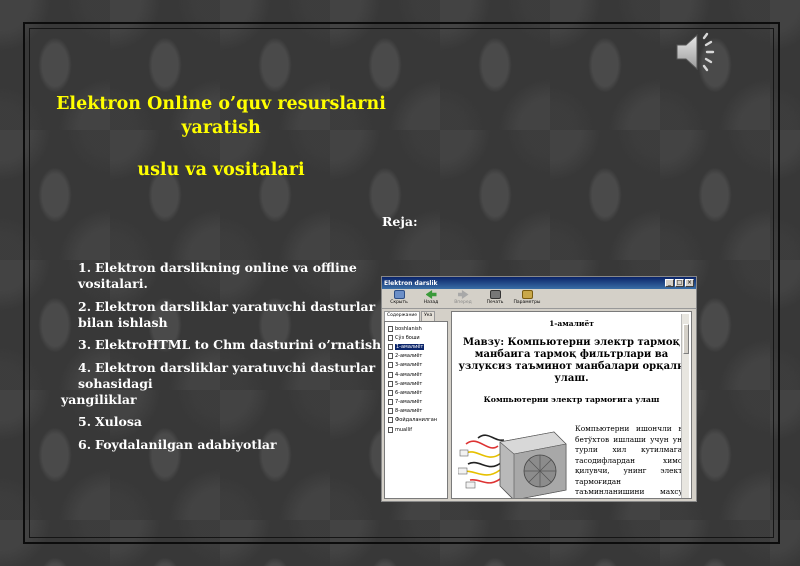  Describe the element at coordinates (411, 283) in the screenshot. I see `app-title: Elektron darslik` at that location.